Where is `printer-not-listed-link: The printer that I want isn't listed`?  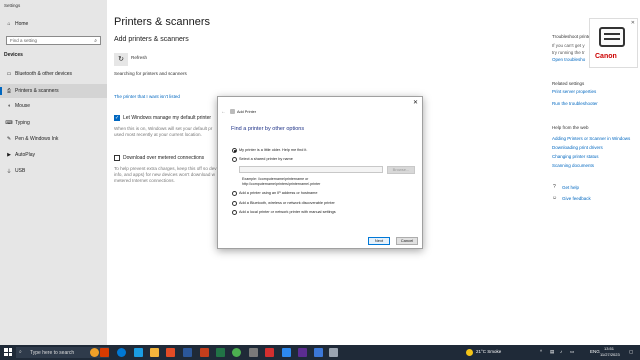 printer-not-listed-link: The printer that I want isn't listed is located at coordinates (147, 96).